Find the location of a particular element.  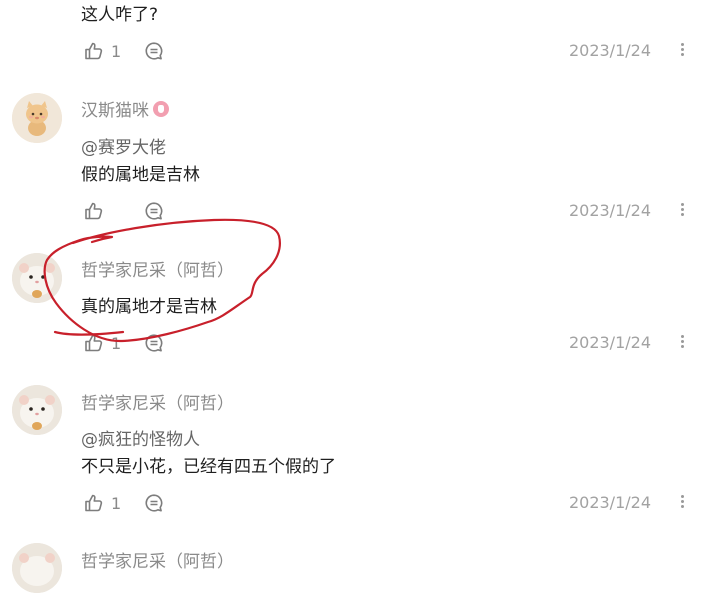

username: 汉斯猫咪 is located at coordinates (125, 111).